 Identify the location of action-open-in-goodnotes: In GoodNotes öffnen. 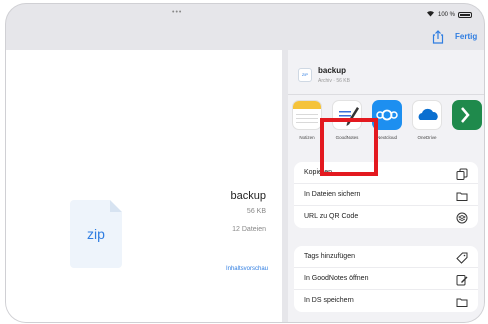
(386, 279).